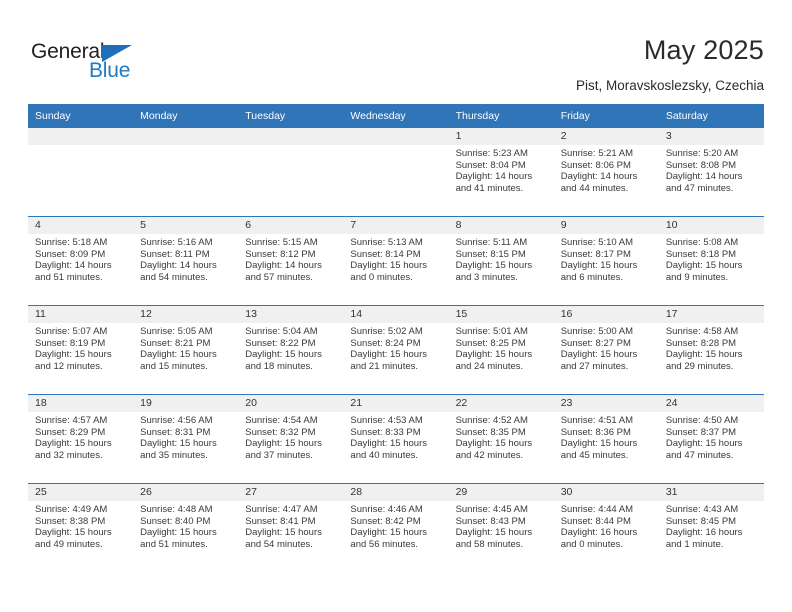  Describe the element at coordinates (70, 432) in the screenshot. I see `sunset-time: Sunset: 8:29 PM` at that location.